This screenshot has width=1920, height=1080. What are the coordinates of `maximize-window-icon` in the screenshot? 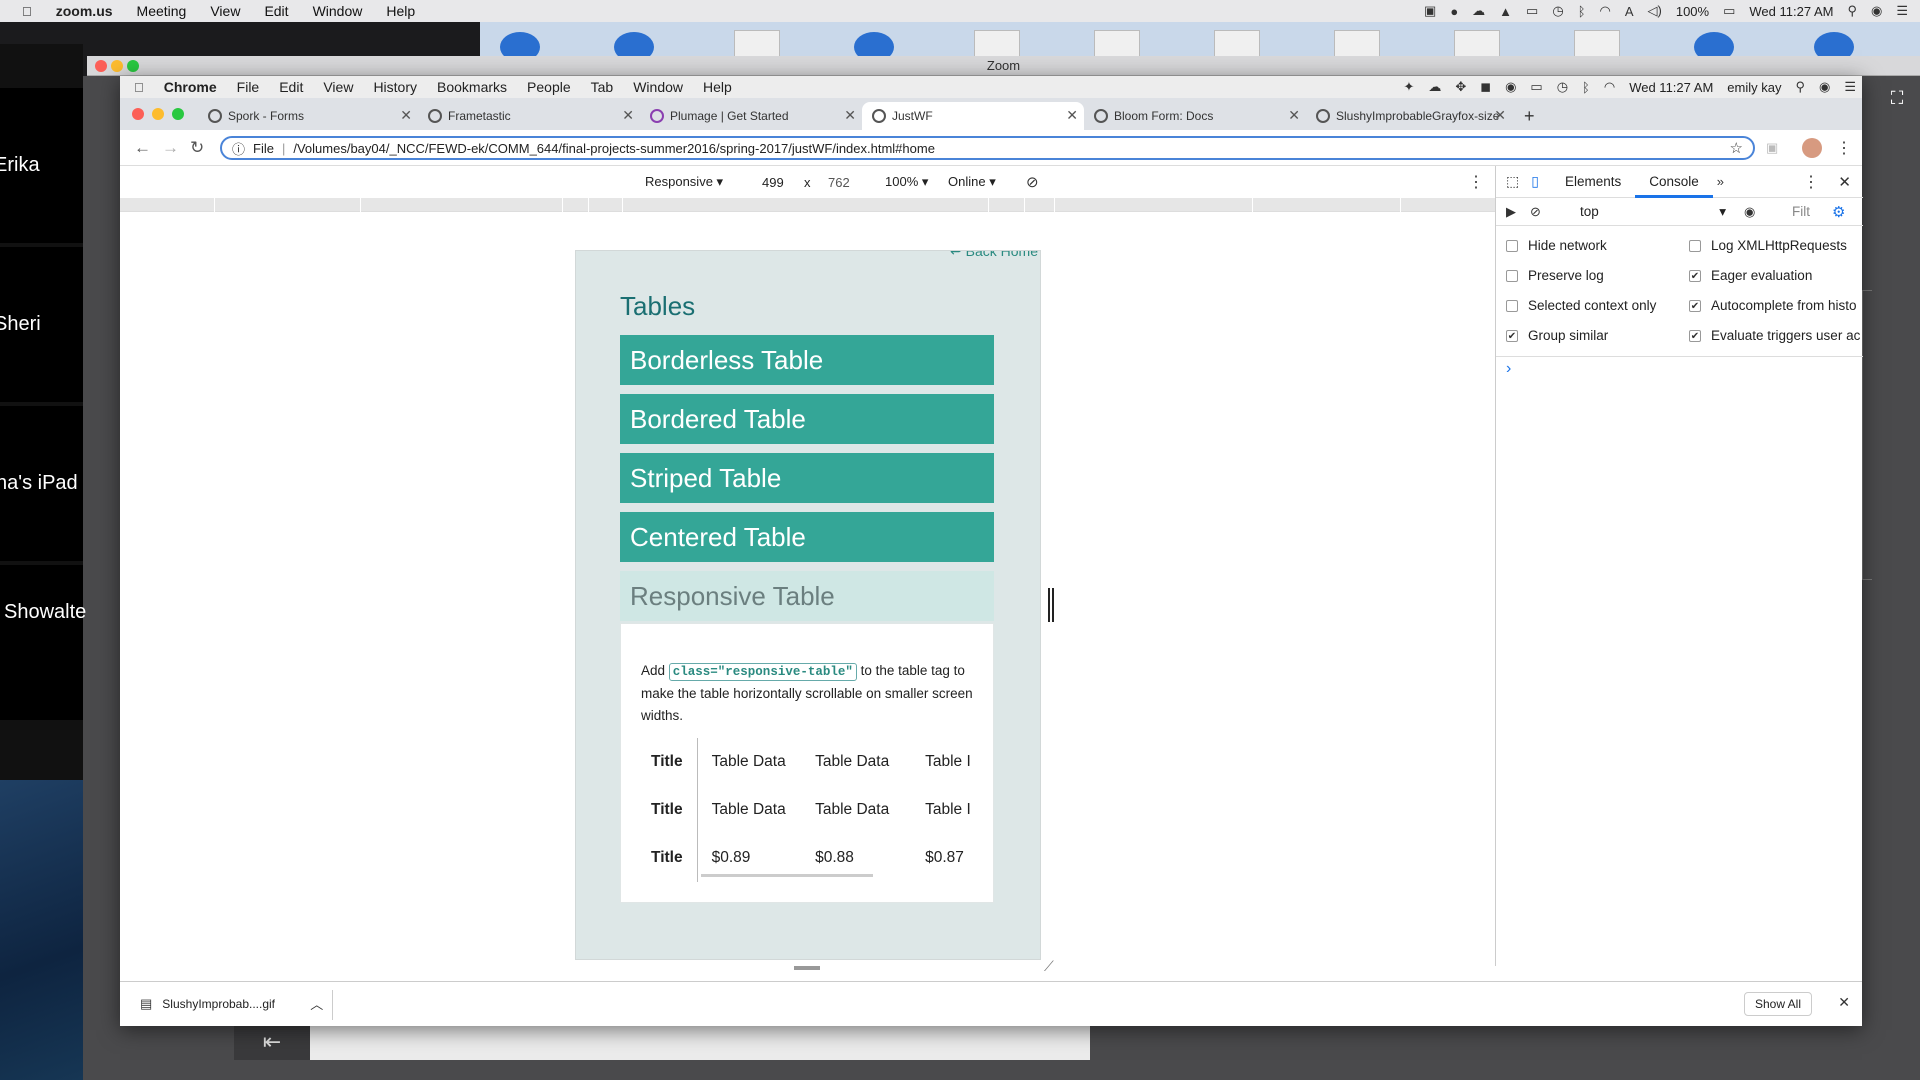 It's located at (178, 114).